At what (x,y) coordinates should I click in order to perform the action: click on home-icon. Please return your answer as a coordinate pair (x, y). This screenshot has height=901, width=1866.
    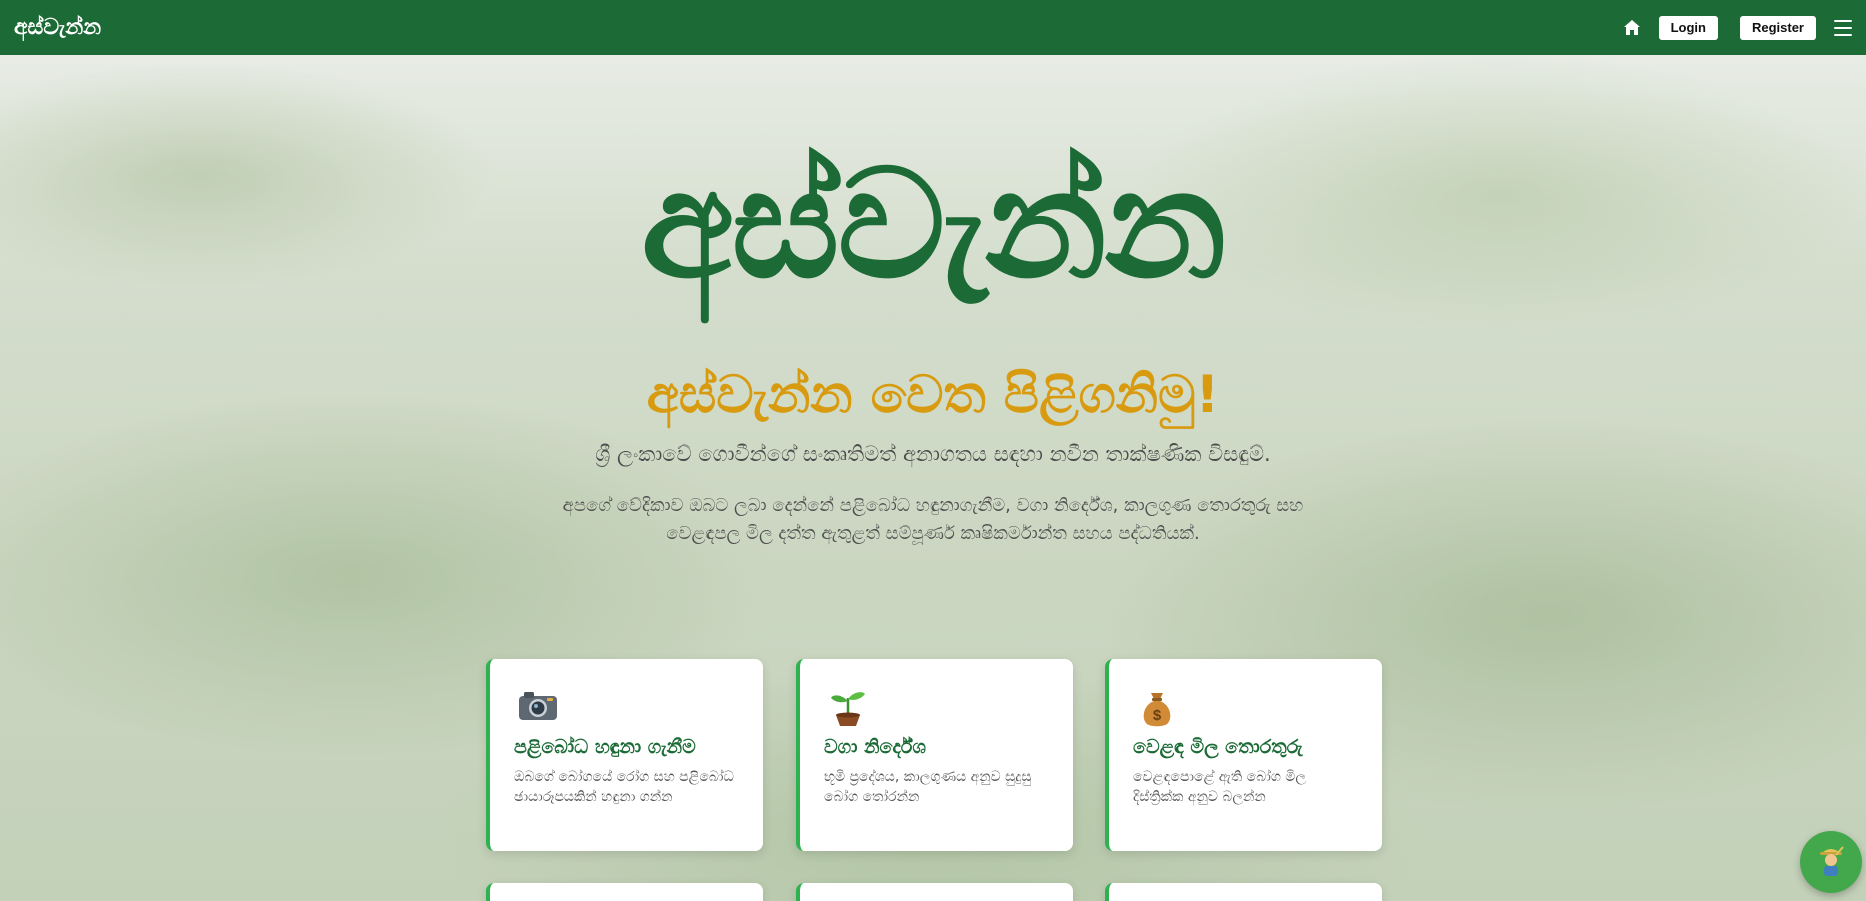
    Looking at the image, I should click on (1632, 28).